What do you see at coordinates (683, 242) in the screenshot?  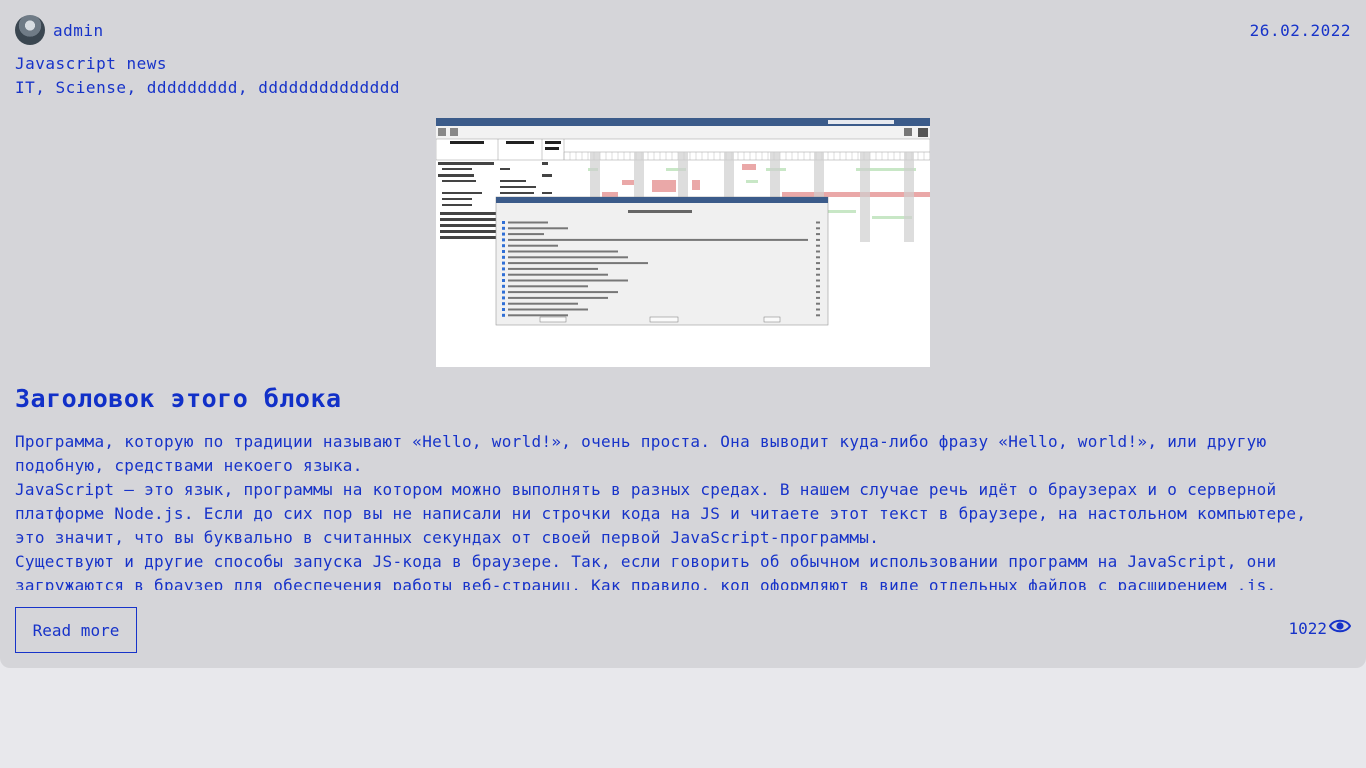 I see `post-image` at bounding box center [683, 242].